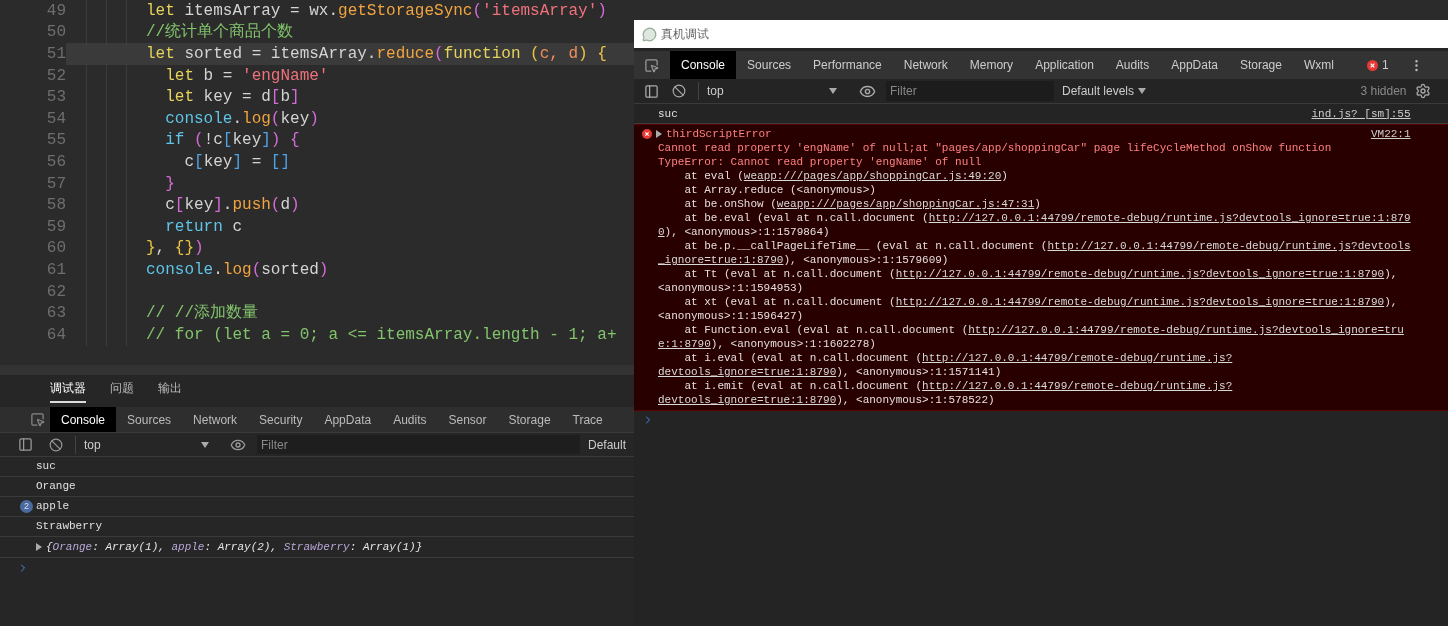 The height and width of the screenshot is (626, 1448). What do you see at coordinates (731, 316) in the screenshot?
I see `stack-frame-text: <anonymous>:1:1596427)` at bounding box center [731, 316].